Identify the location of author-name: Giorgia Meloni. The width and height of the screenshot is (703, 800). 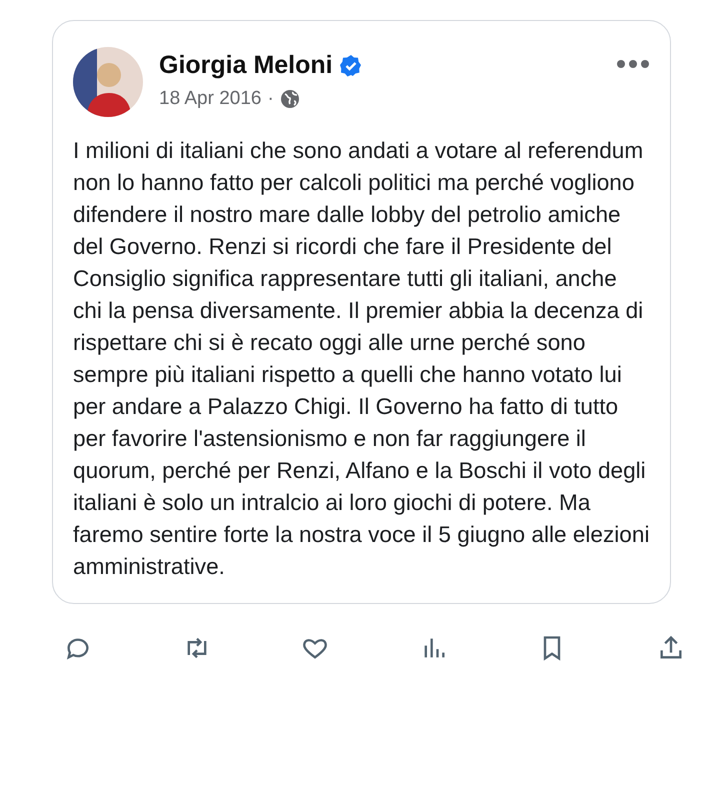
(246, 65).